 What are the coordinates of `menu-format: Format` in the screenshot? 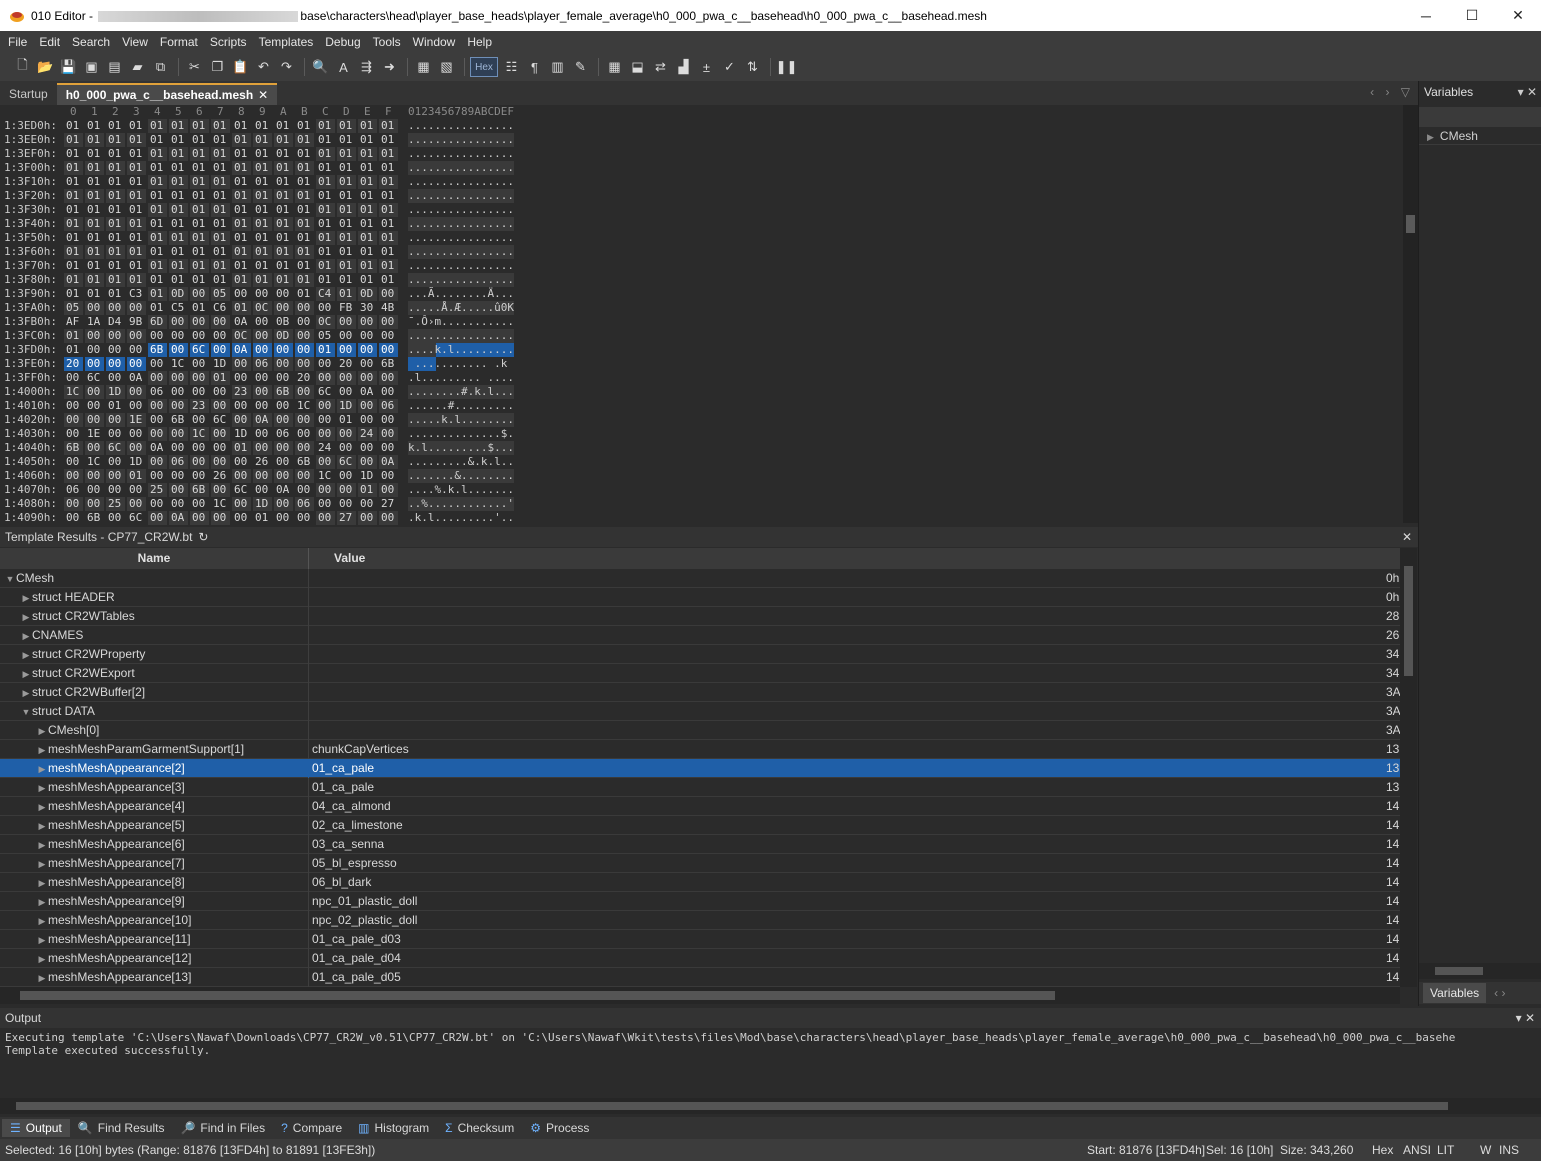 It's located at (179, 42).